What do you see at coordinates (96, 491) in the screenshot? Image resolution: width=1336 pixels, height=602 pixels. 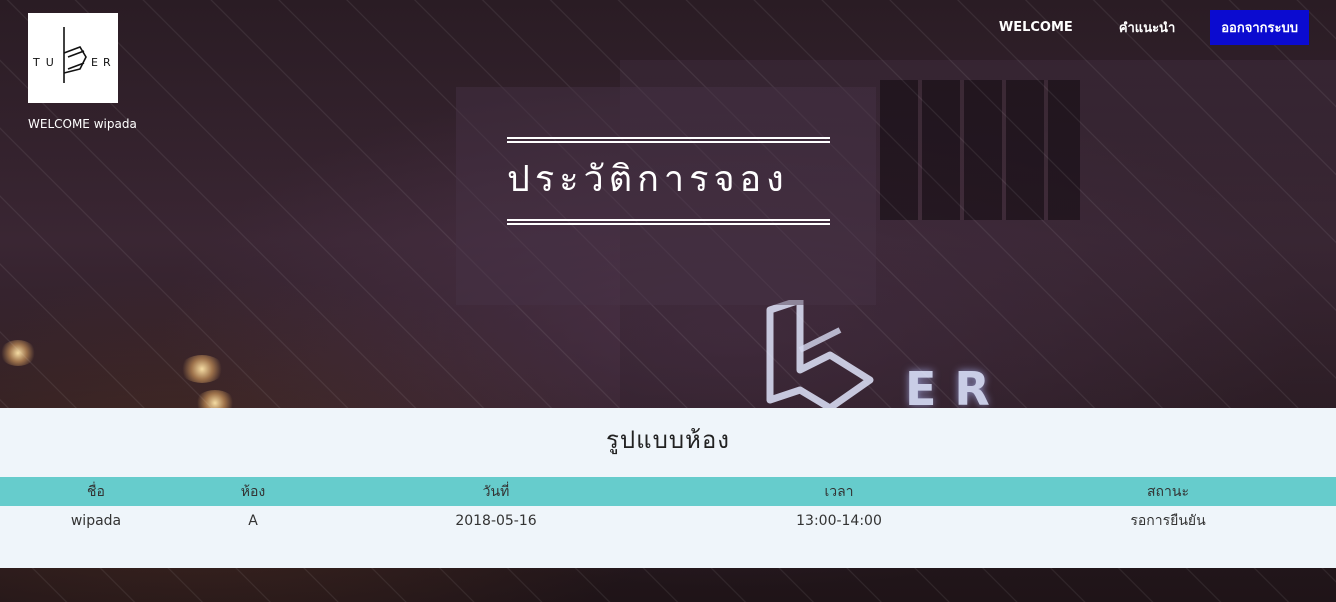 I see `header-name: ชื่อ` at bounding box center [96, 491].